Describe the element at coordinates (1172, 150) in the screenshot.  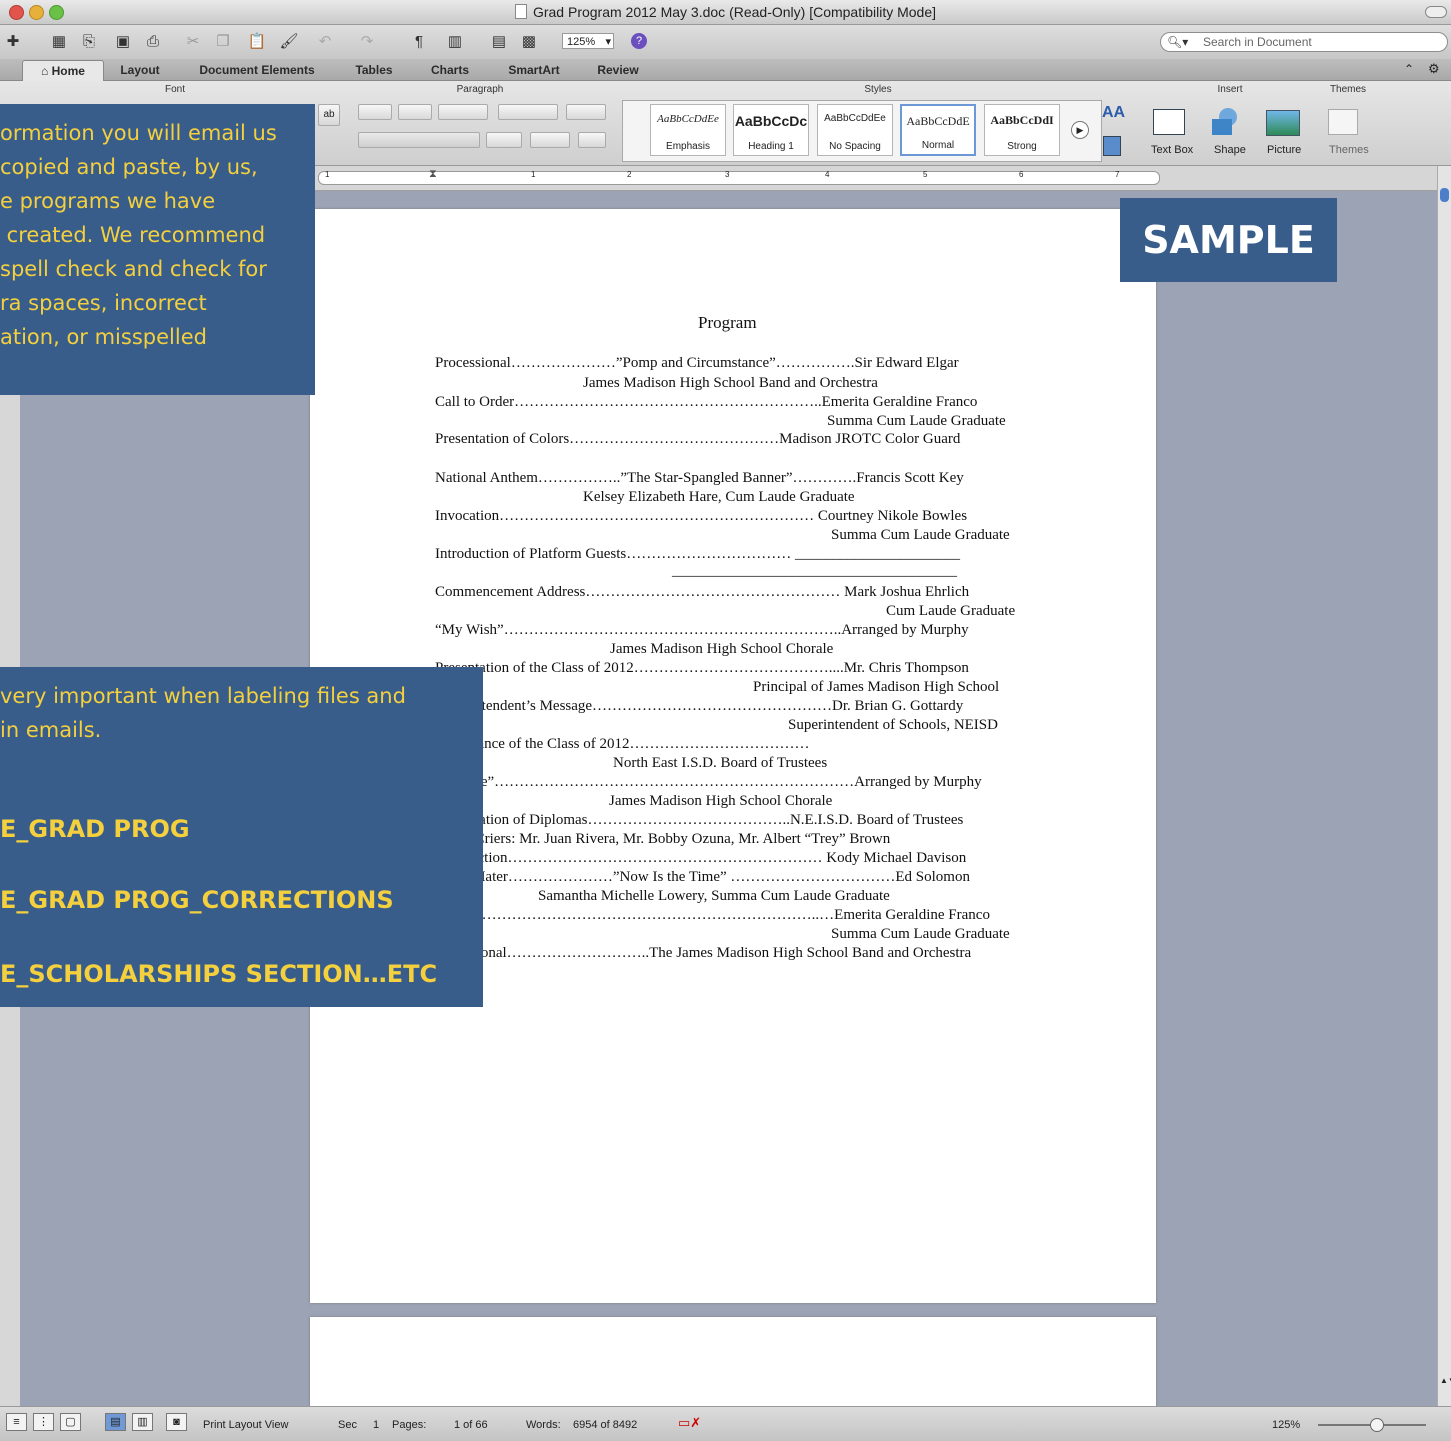
I see `insert-text-box-label: Text Box` at that location.